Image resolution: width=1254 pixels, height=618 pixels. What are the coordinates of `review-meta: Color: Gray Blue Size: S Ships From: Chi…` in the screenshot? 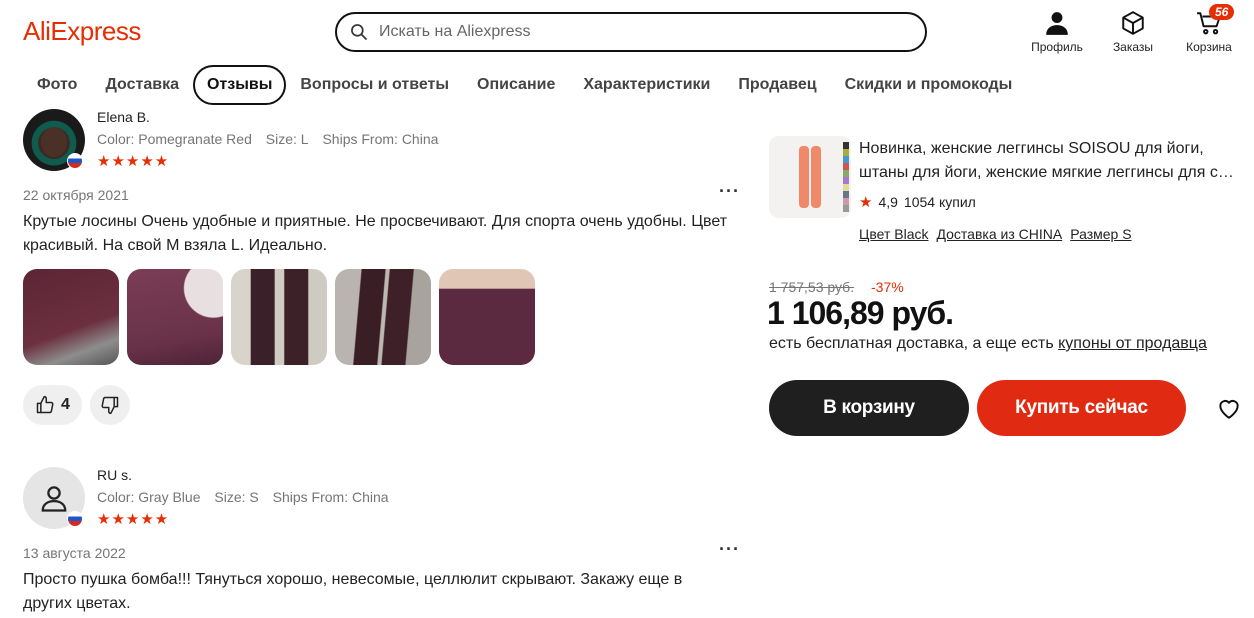 It's located at (248, 497).